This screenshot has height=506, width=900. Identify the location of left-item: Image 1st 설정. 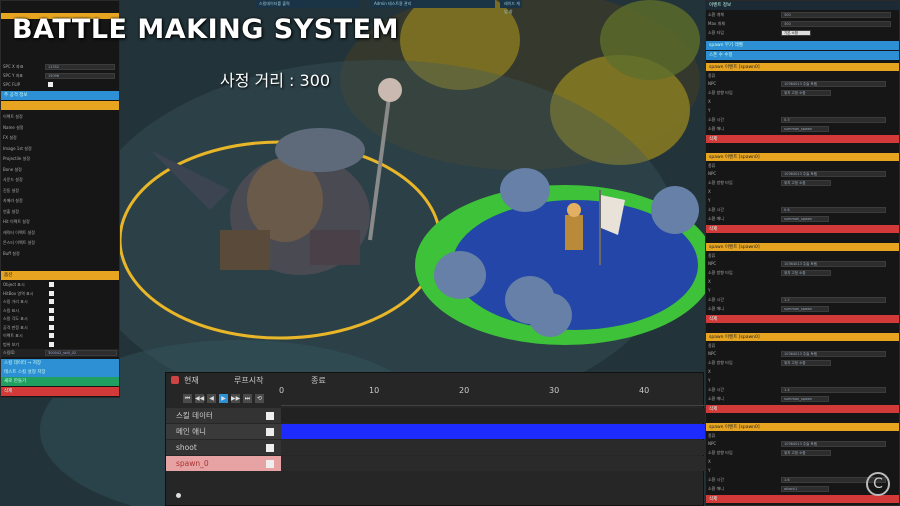
(60, 149).